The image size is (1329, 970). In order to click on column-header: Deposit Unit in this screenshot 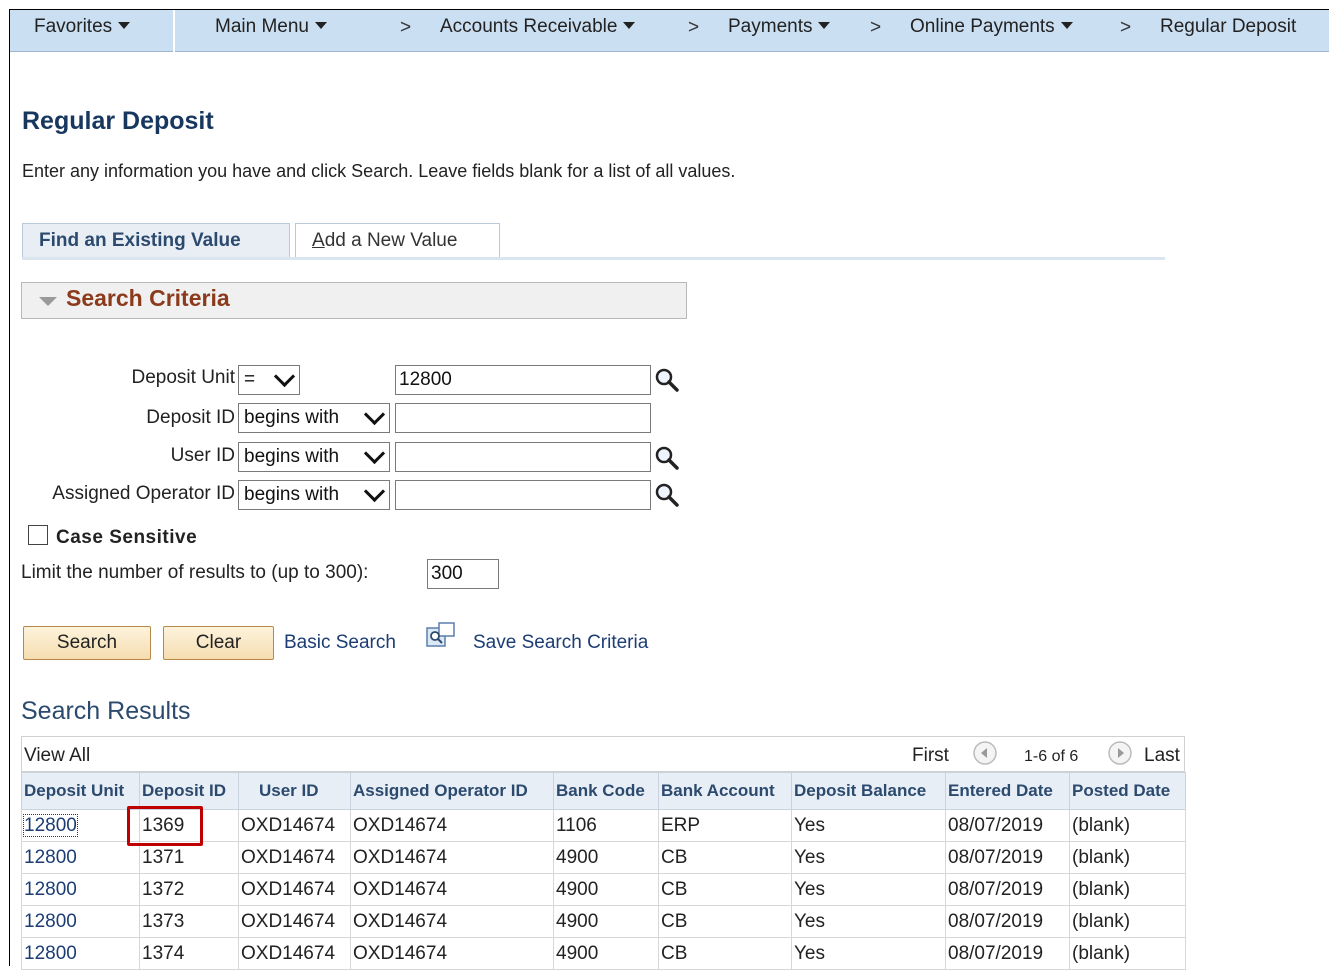, I will do `click(80, 791)`.